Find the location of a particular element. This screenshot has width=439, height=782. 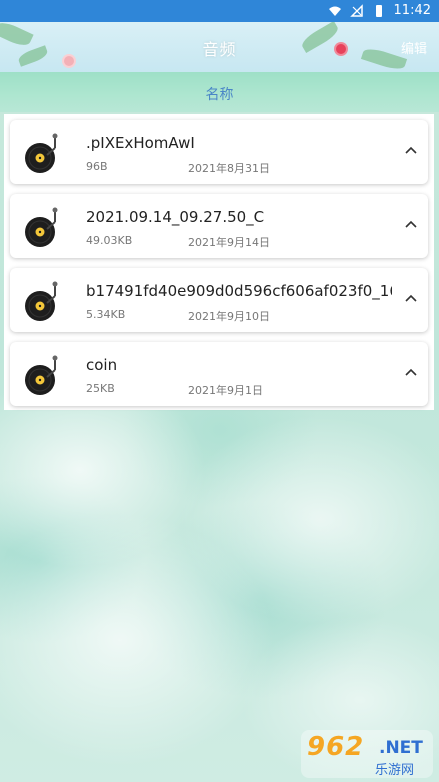

watermark-logo: 962 .NET 乐游网 is located at coordinates (367, 754).